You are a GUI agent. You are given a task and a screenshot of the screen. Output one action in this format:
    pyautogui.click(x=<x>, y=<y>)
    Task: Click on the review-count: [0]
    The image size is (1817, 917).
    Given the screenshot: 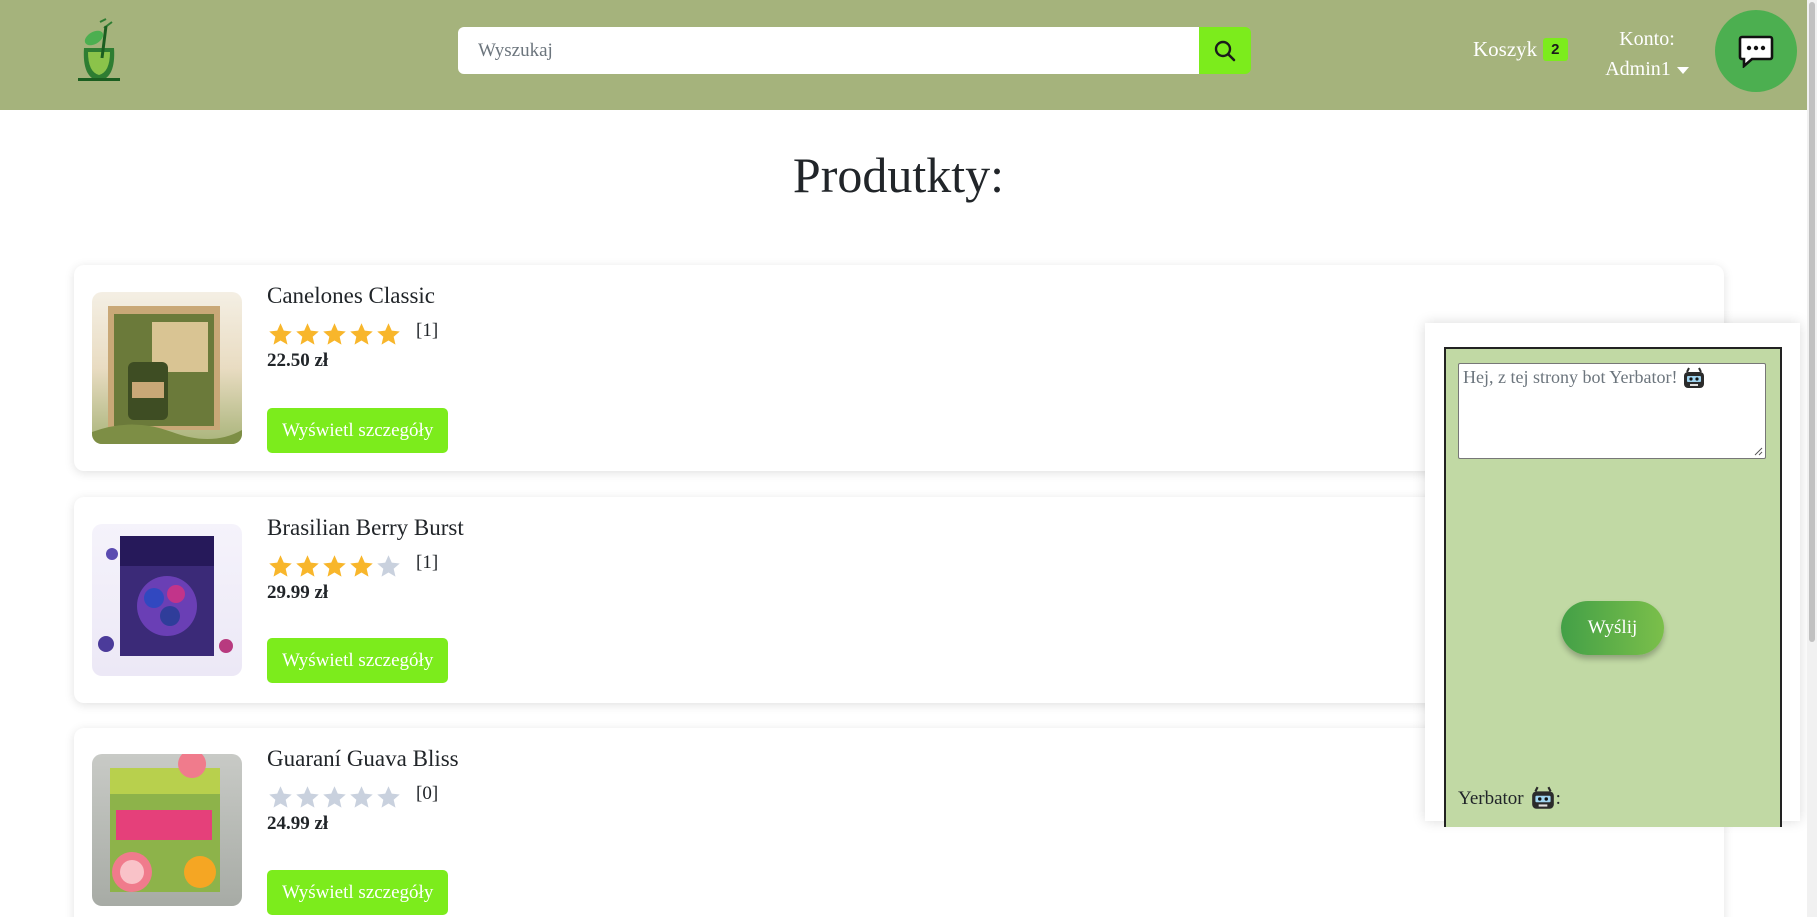 What is the action you would take?
    pyautogui.click(x=427, y=793)
    